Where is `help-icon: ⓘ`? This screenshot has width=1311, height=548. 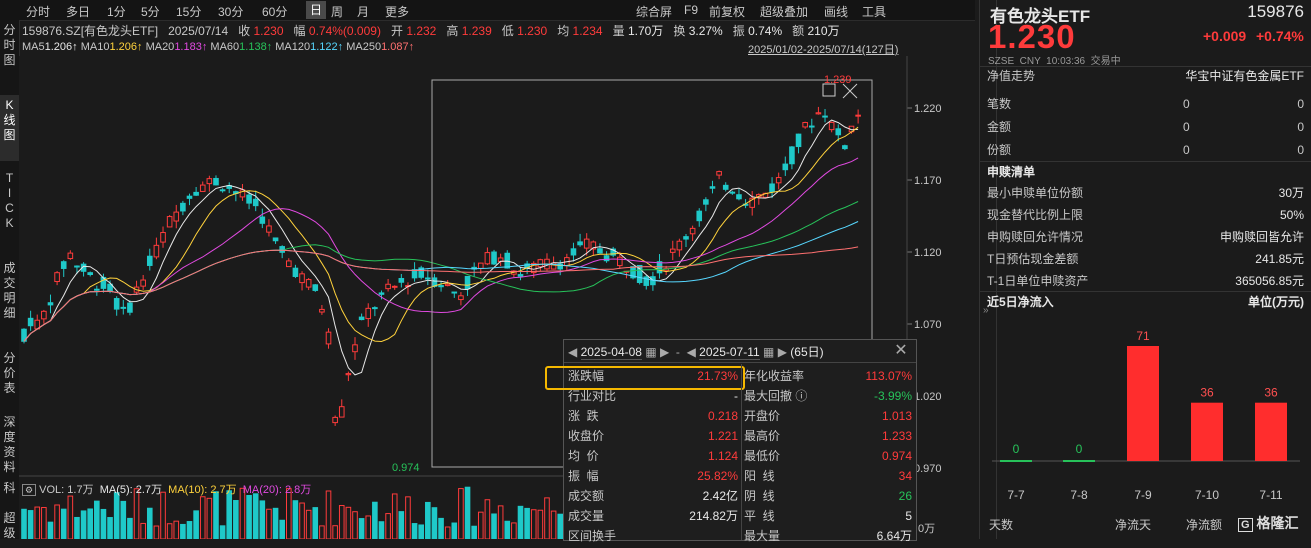 help-icon: ⓘ is located at coordinates (799, 396).